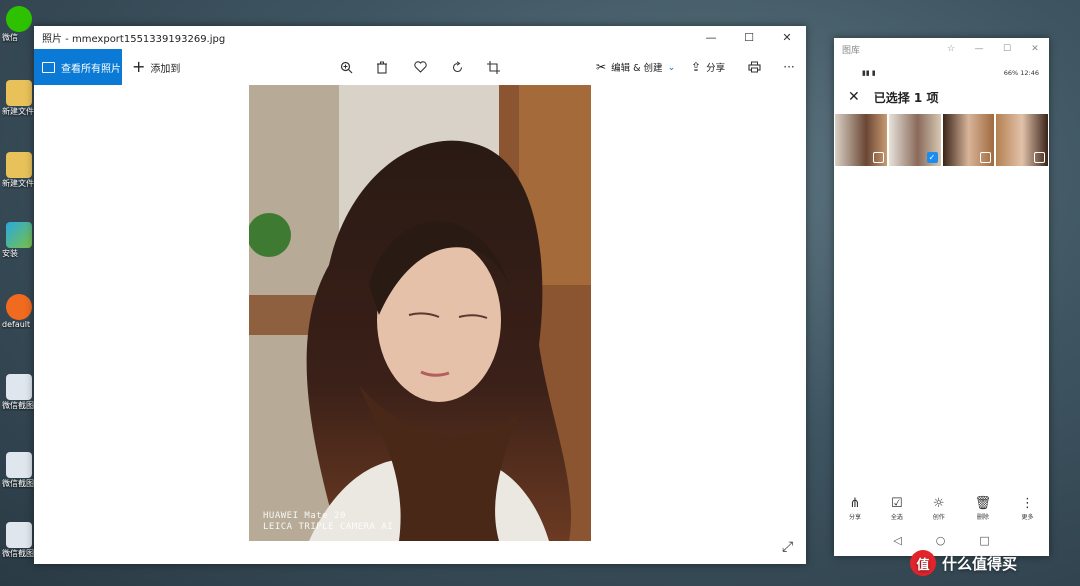  I want to click on recents-icon: □, so click(984, 540).